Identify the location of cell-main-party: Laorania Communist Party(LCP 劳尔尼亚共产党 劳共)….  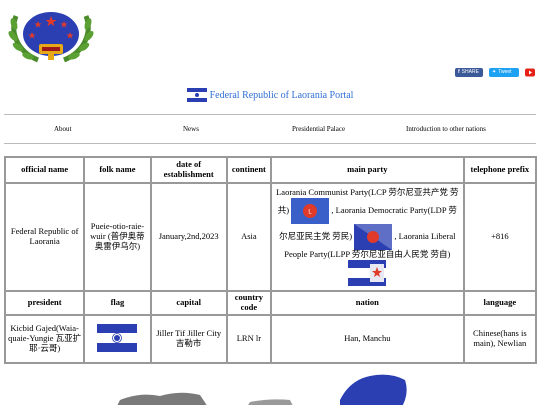
(367, 237).